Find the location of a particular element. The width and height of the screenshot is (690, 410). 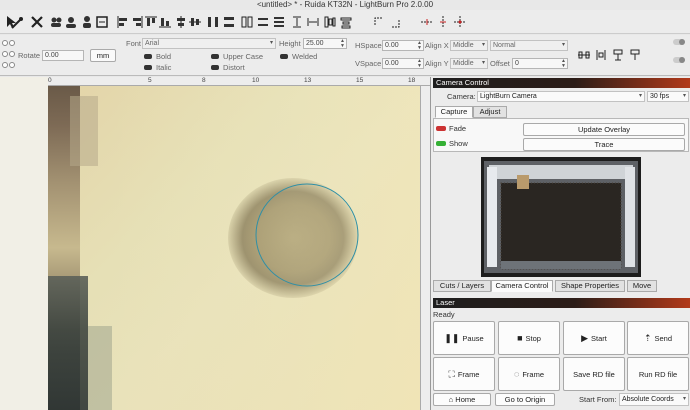

bold-toggle is located at coordinates (148, 56).